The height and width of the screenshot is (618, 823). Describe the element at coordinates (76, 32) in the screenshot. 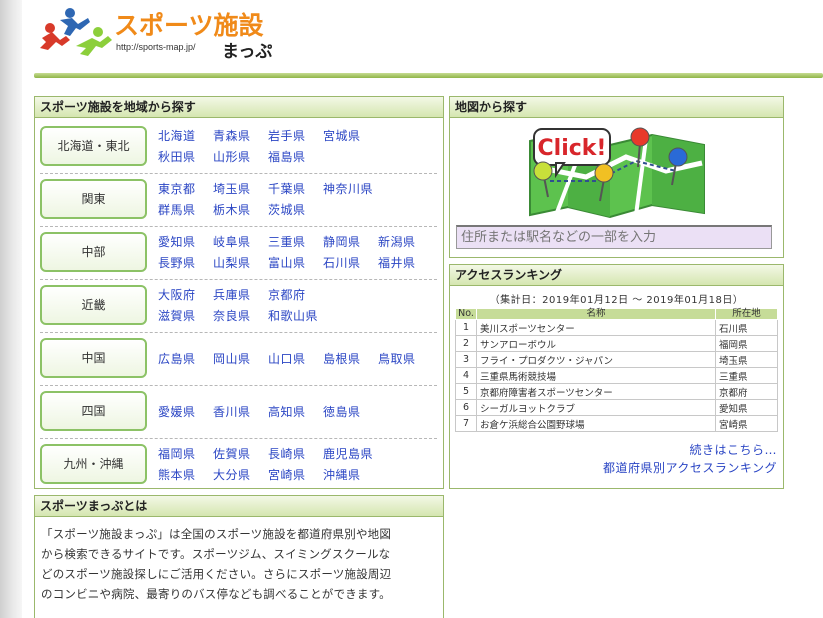

I see `athletes-logo-icon` at that location.